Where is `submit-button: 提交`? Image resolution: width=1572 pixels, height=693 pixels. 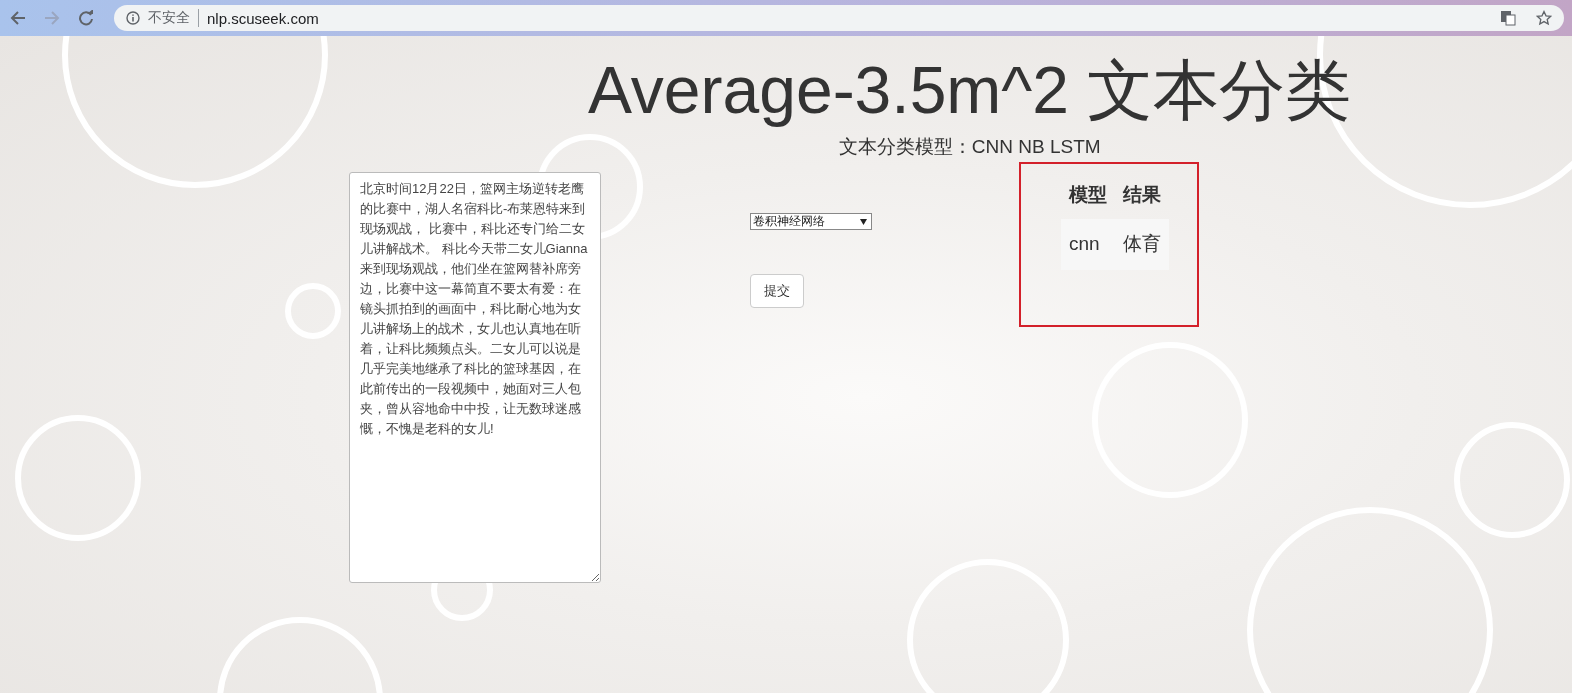 submit-button: 提交 is located at coordinates (777, 291).